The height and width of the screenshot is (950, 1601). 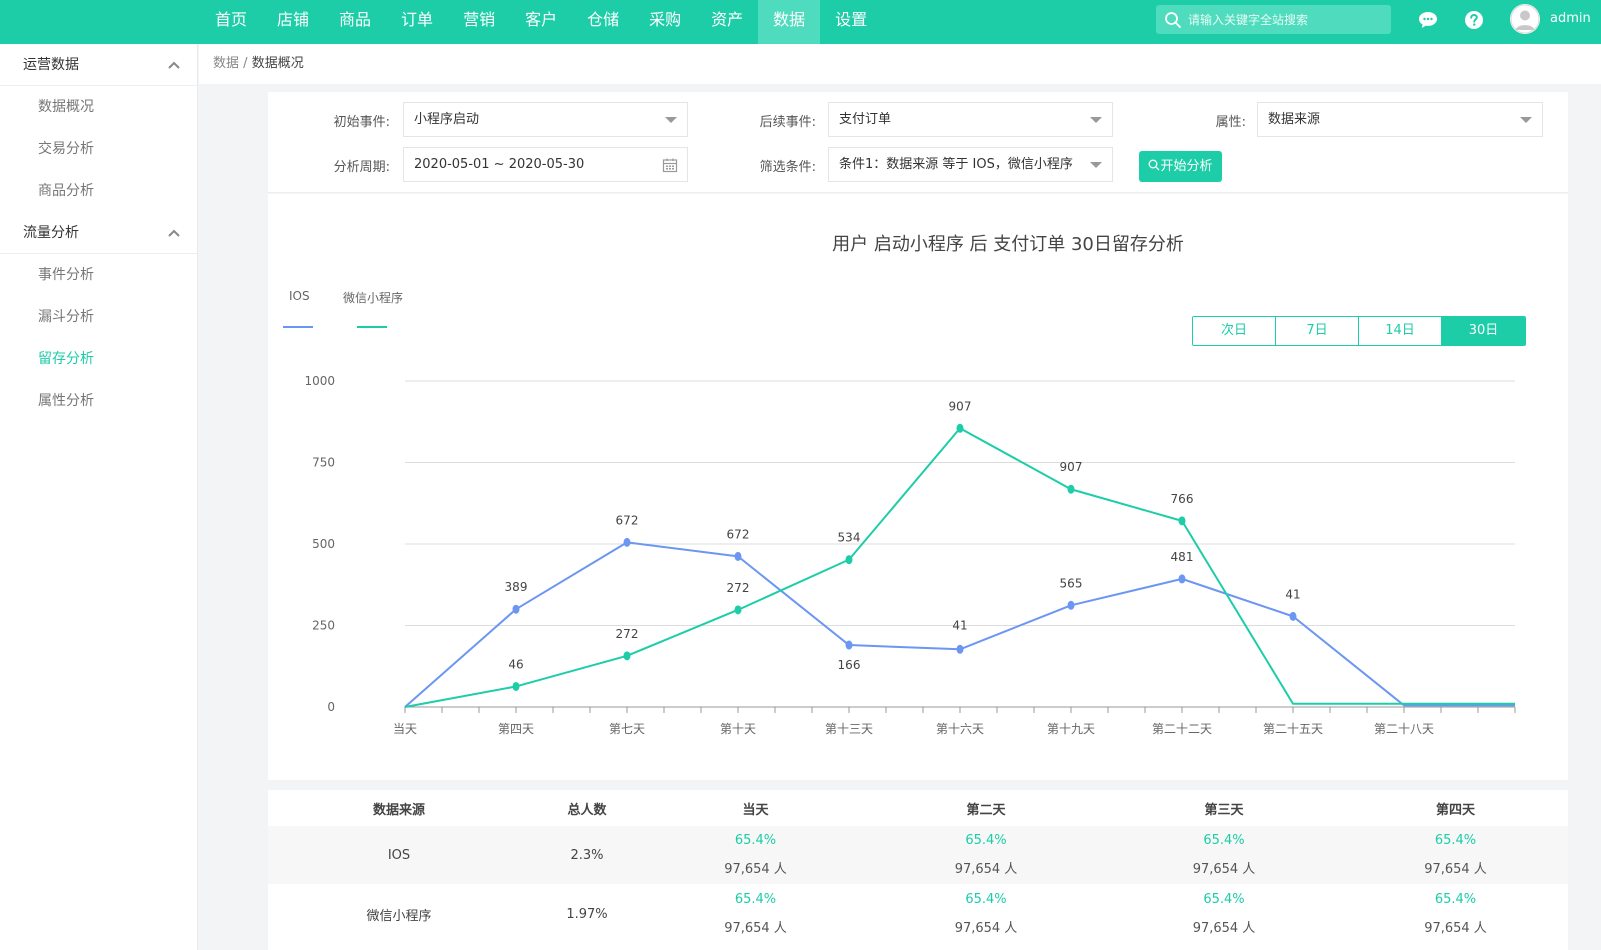 I want to click on attribute-label: 属性:, so click(x=1230, y=122).